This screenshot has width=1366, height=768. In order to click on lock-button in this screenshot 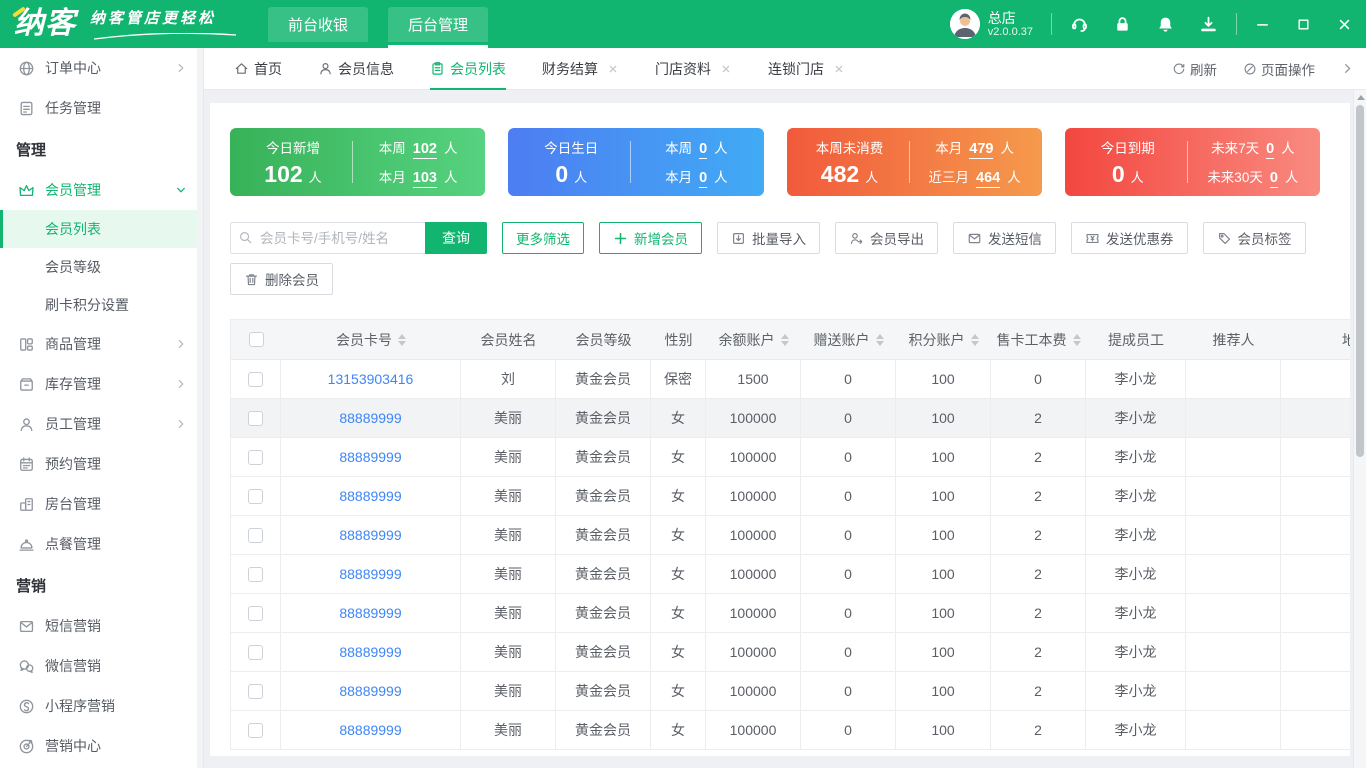, I will do `click(1122, 24)`.